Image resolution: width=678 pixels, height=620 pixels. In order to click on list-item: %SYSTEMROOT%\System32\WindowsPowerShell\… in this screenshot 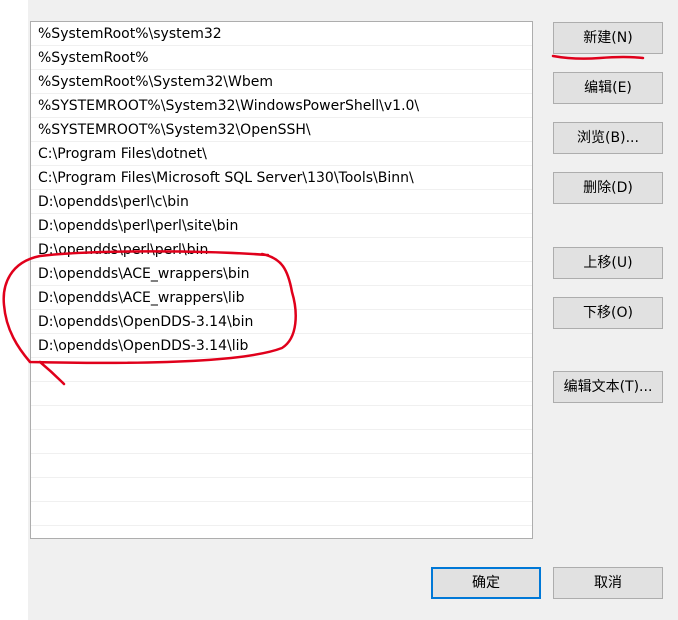, I will do `click(281, 106)`.